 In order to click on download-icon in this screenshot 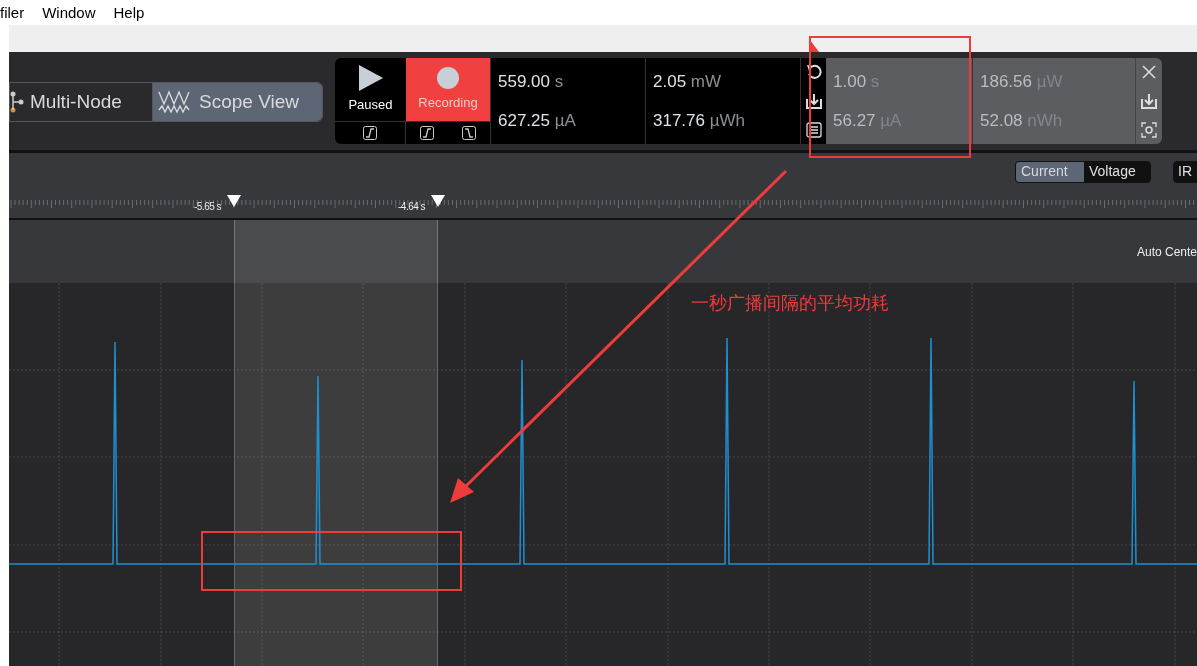, I will do `click(813, 101)`.